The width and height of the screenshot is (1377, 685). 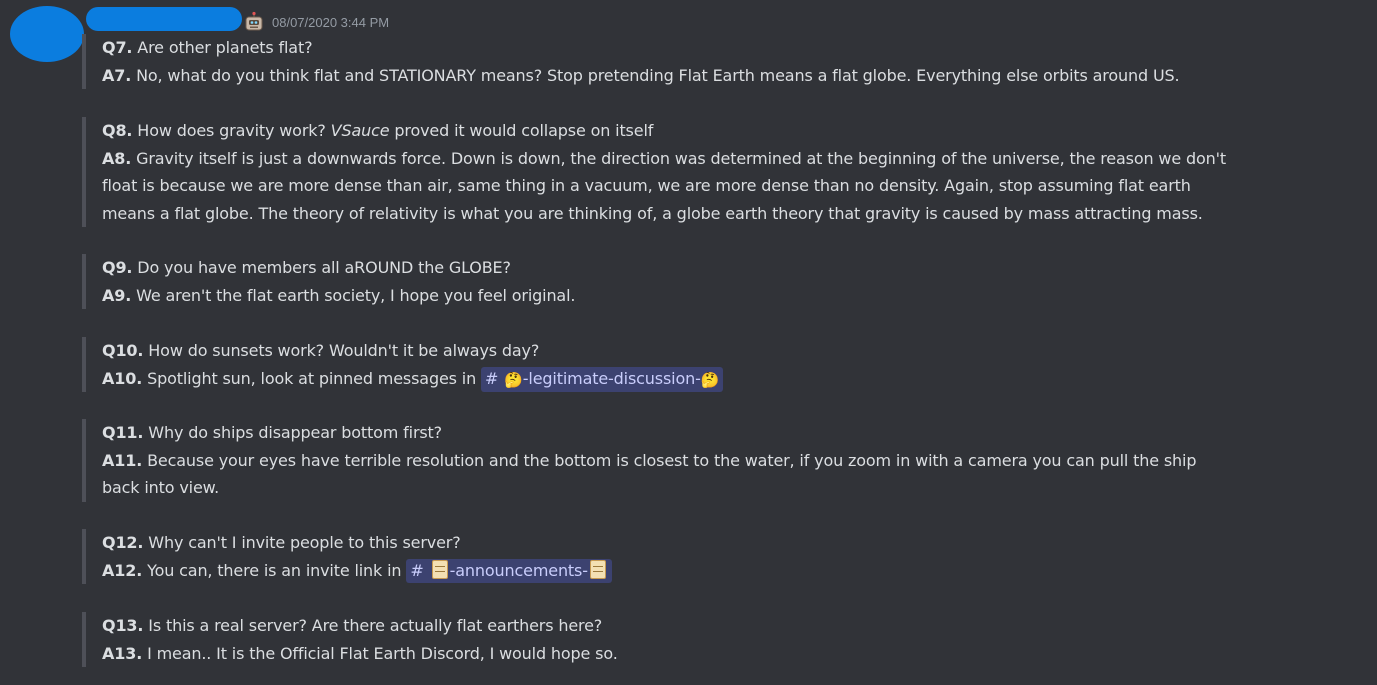 I want to click on question-label: Q11., so click(x=123, y=432).